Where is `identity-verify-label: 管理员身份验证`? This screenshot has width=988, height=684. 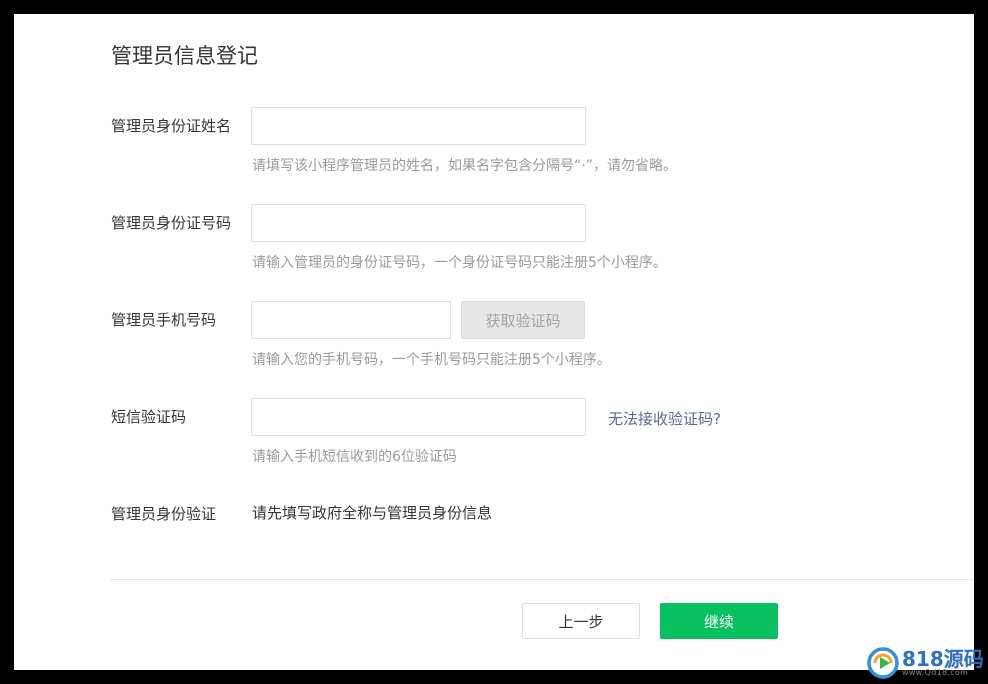 identity-verify-label: 管理员身份验证 is located at coordinates (164, 514).